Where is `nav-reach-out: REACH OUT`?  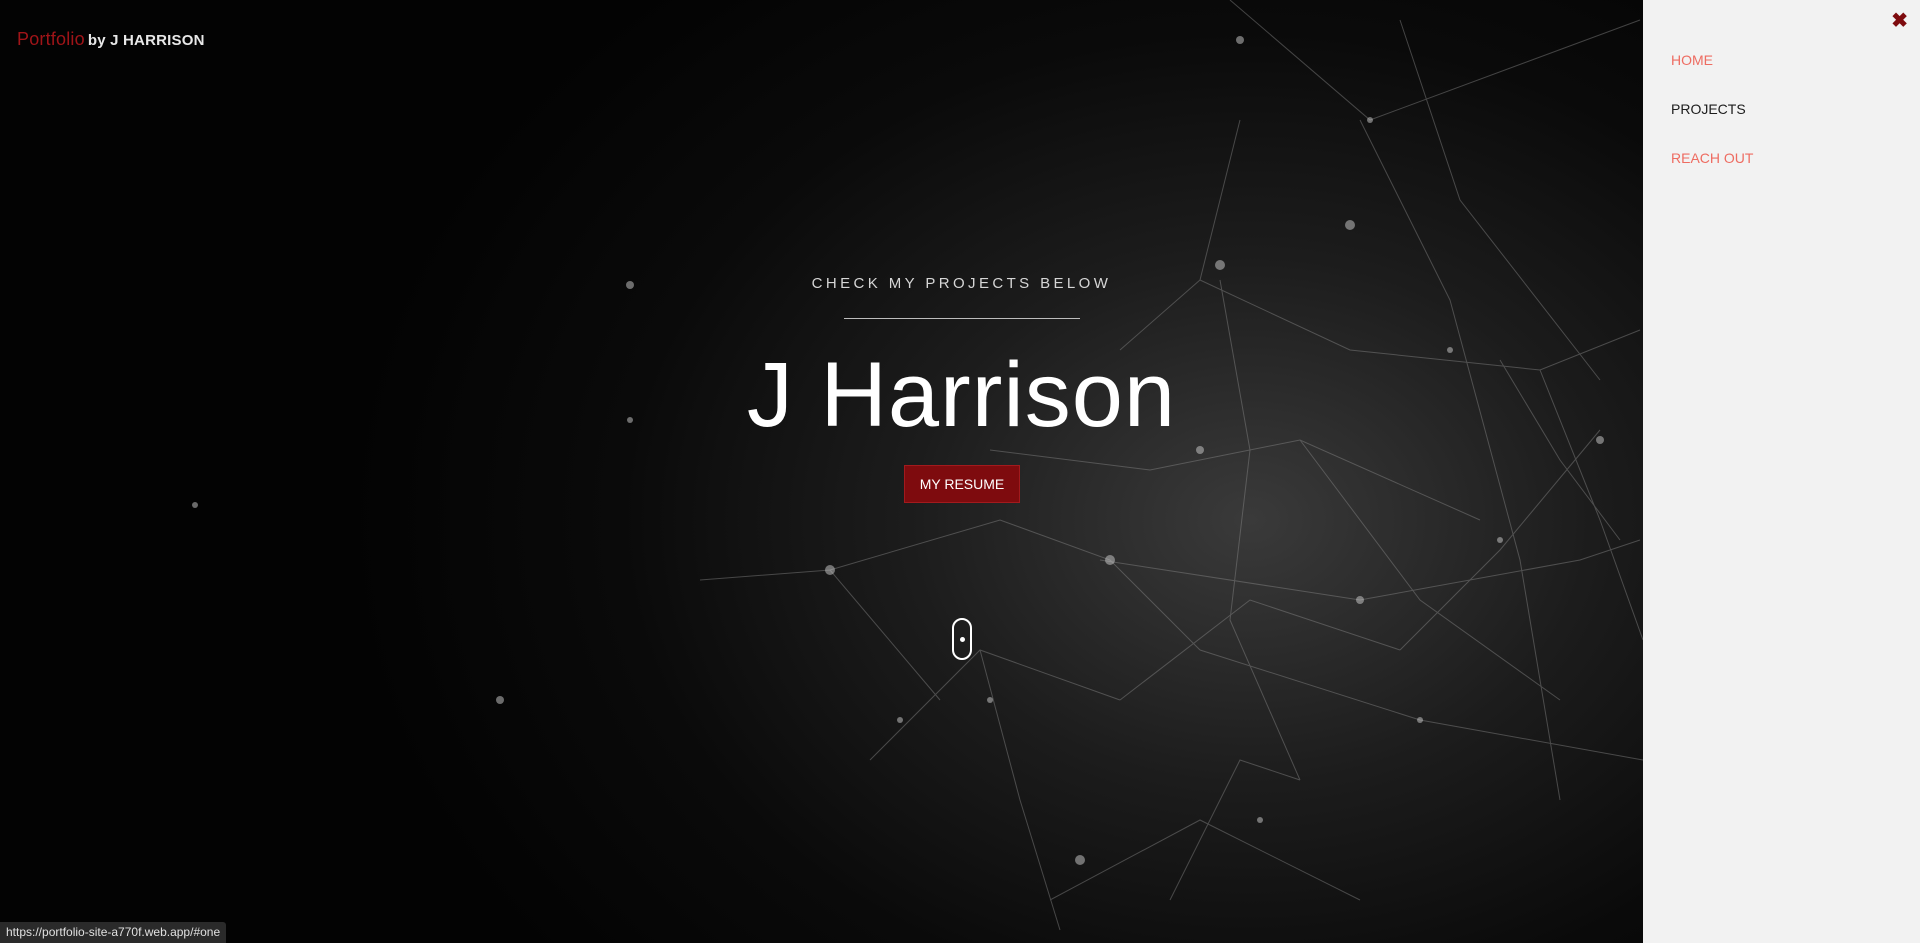 nav-reach-out: REACH OUT is located at coordinates (1712, 174).